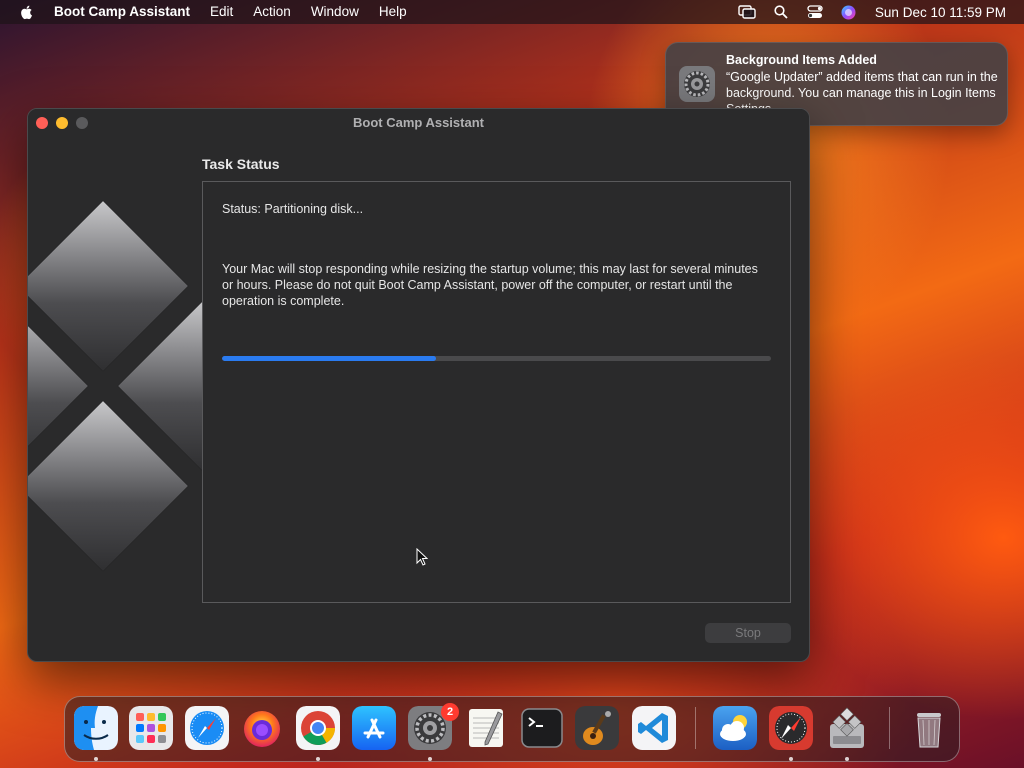 The height and width of the screenshot is (768, 1024). What do you see at coordinates (335, 12) in the screenshot?
I see `menu-window: Window` at bounding box center [335, 12].